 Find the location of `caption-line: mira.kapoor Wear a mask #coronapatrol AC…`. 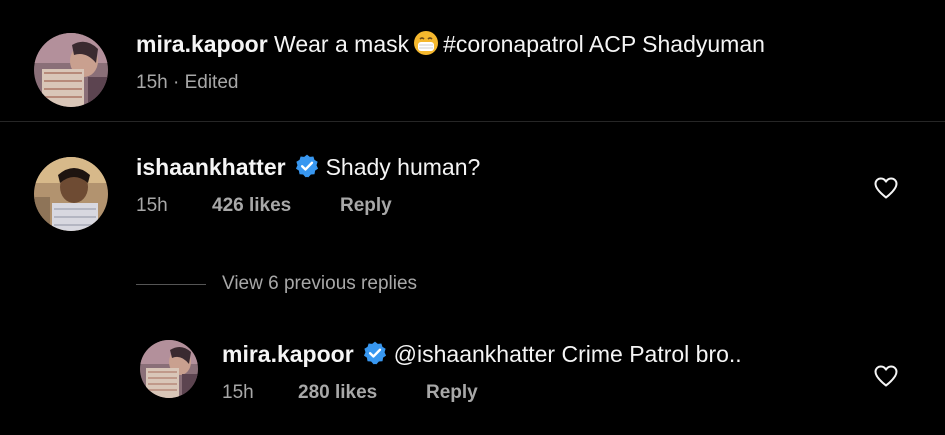

caption-line: mira.kapoor Wear a mask #coronapatrol AC… is located at coordinates (450, 46).